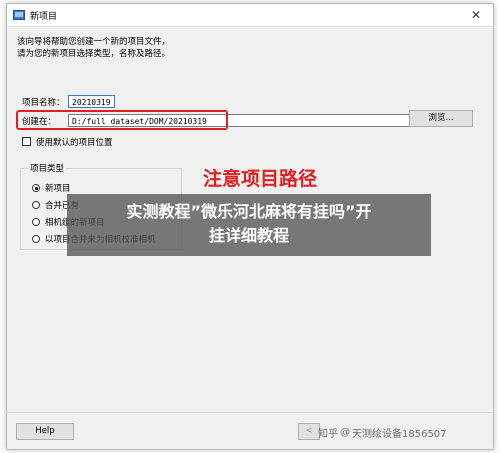 Image resolution: width=500 pixels, height=453 pixels. I want to click on description-line-1: 该向导将帮助您创建一个新的项目文件，, so click(94, 42).